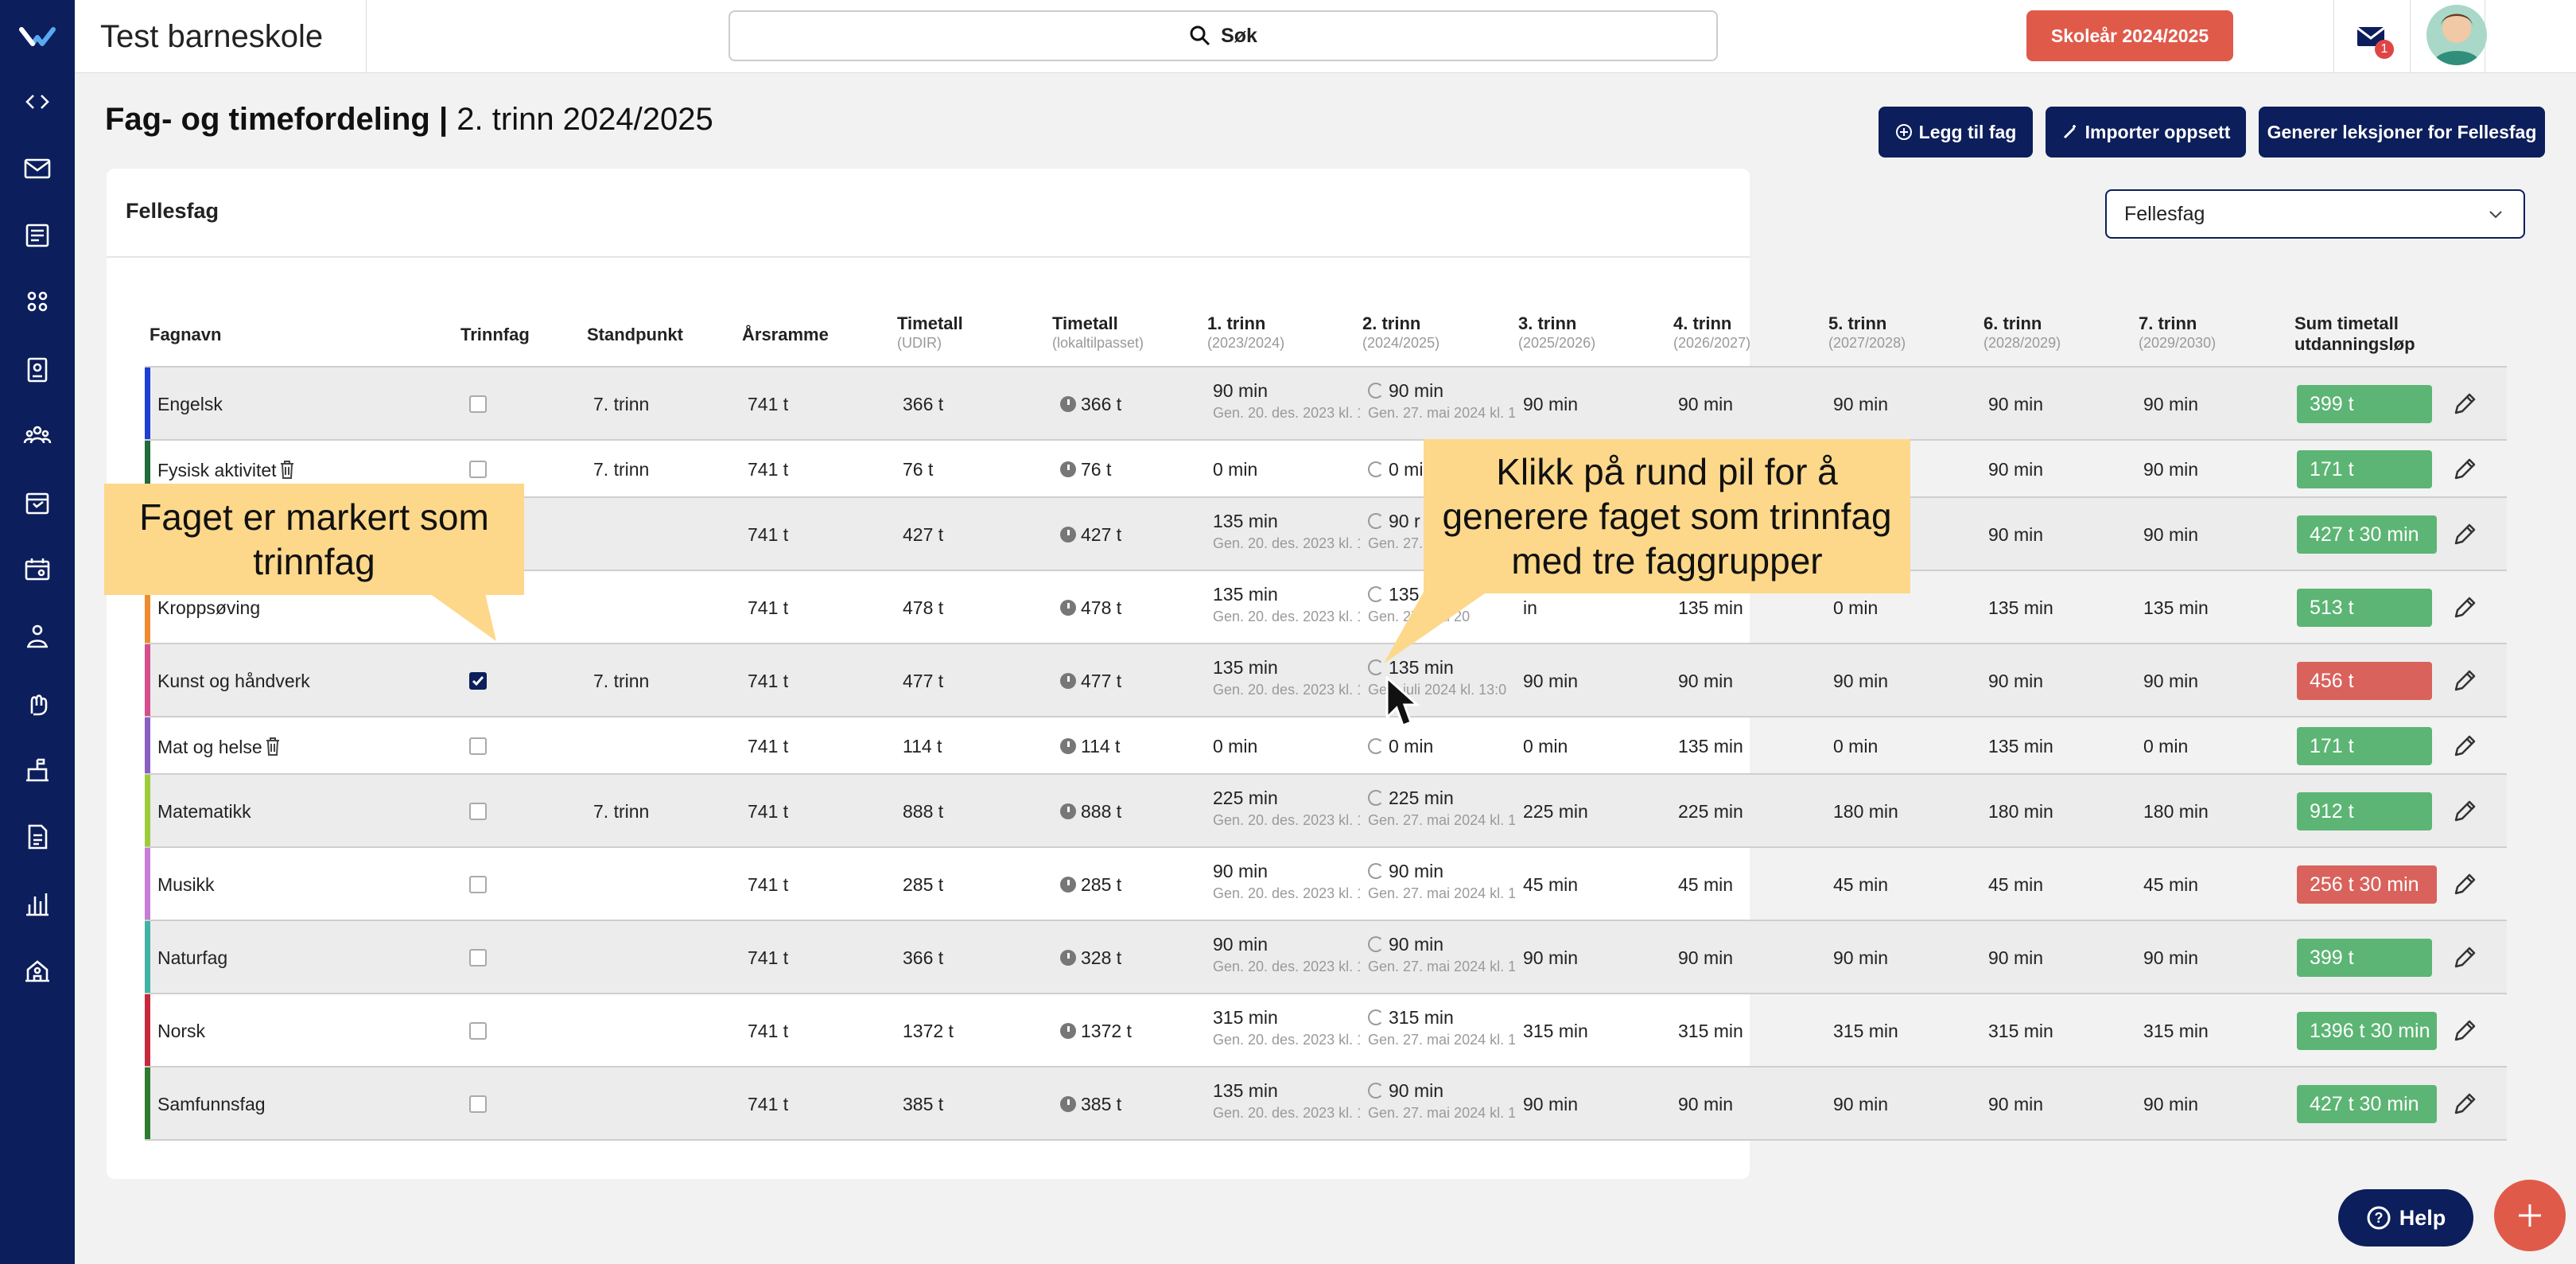 This screenshot has width=2576, height=1264. I want to click on subject-name: Samfunnsfag, so click(211, 1104).